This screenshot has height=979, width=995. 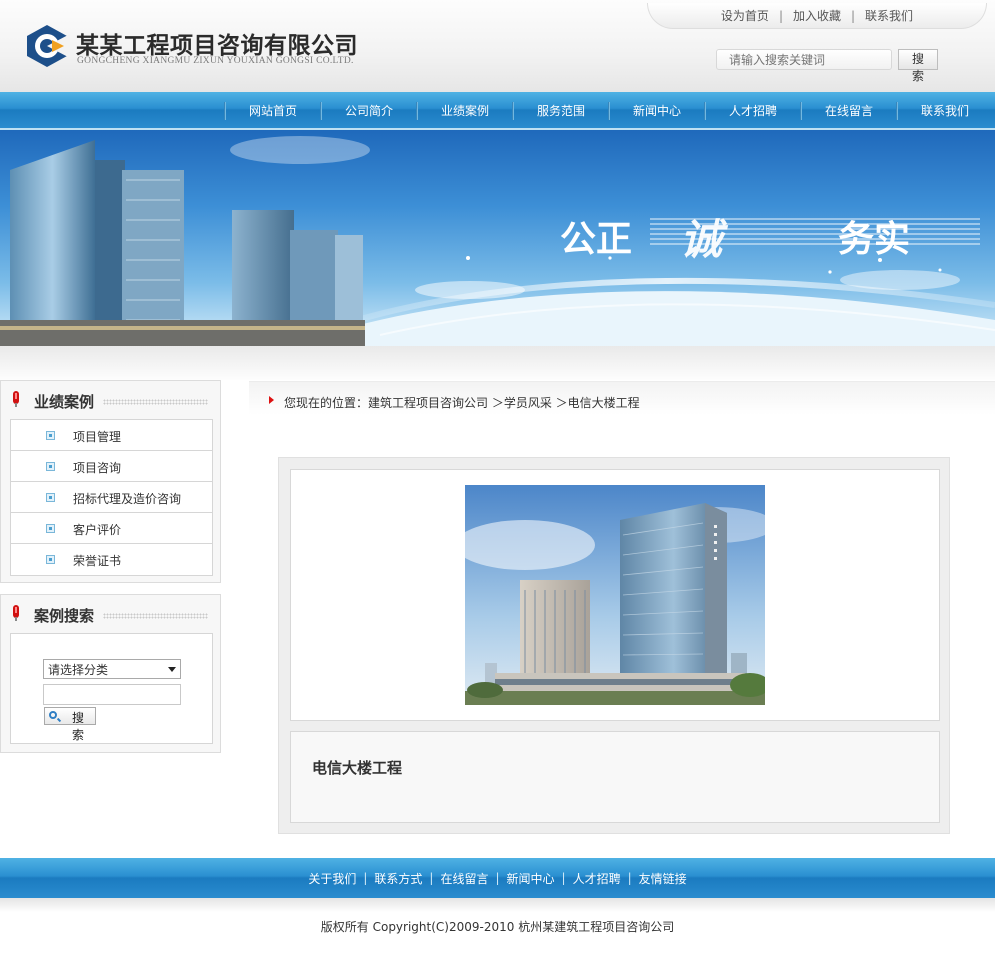 I want to click on dropdown-arrow-icon, so click(x=172, y=669).